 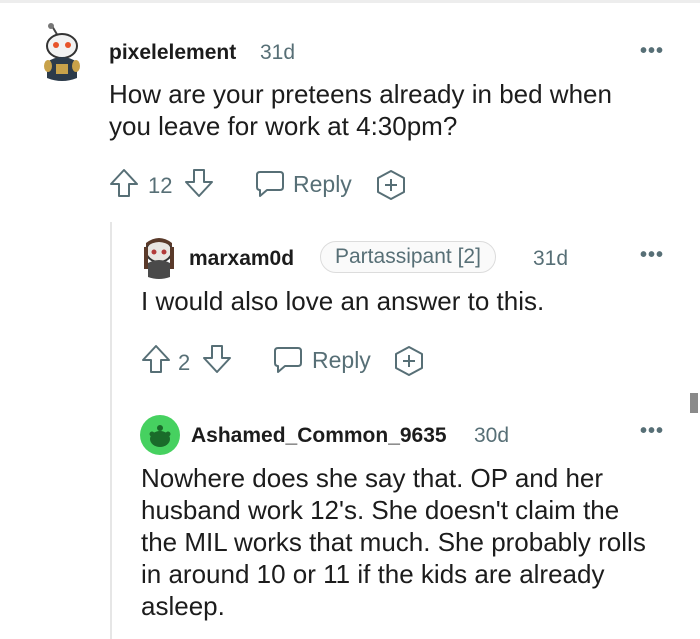 I want to click on top-divider, so click(x=350, y=1).